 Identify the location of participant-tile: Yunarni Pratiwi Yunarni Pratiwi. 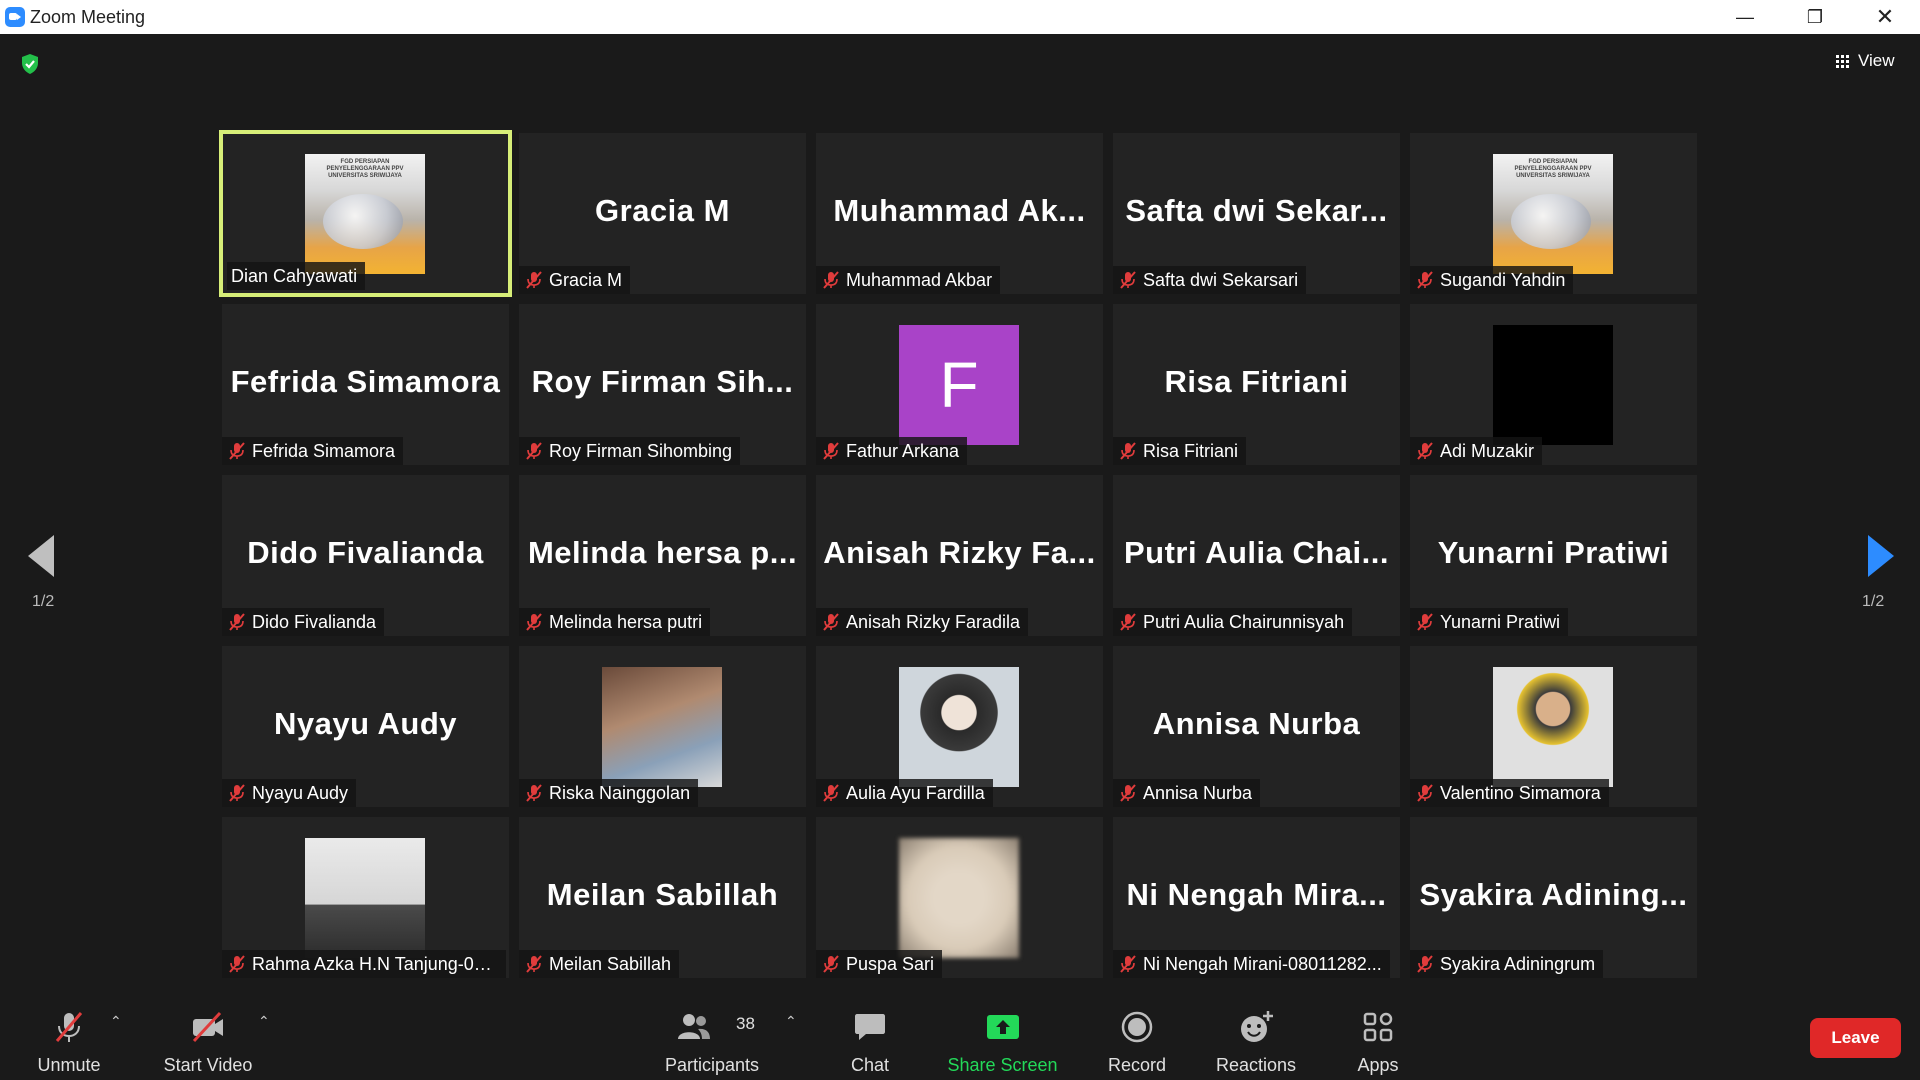
(1553, 555).